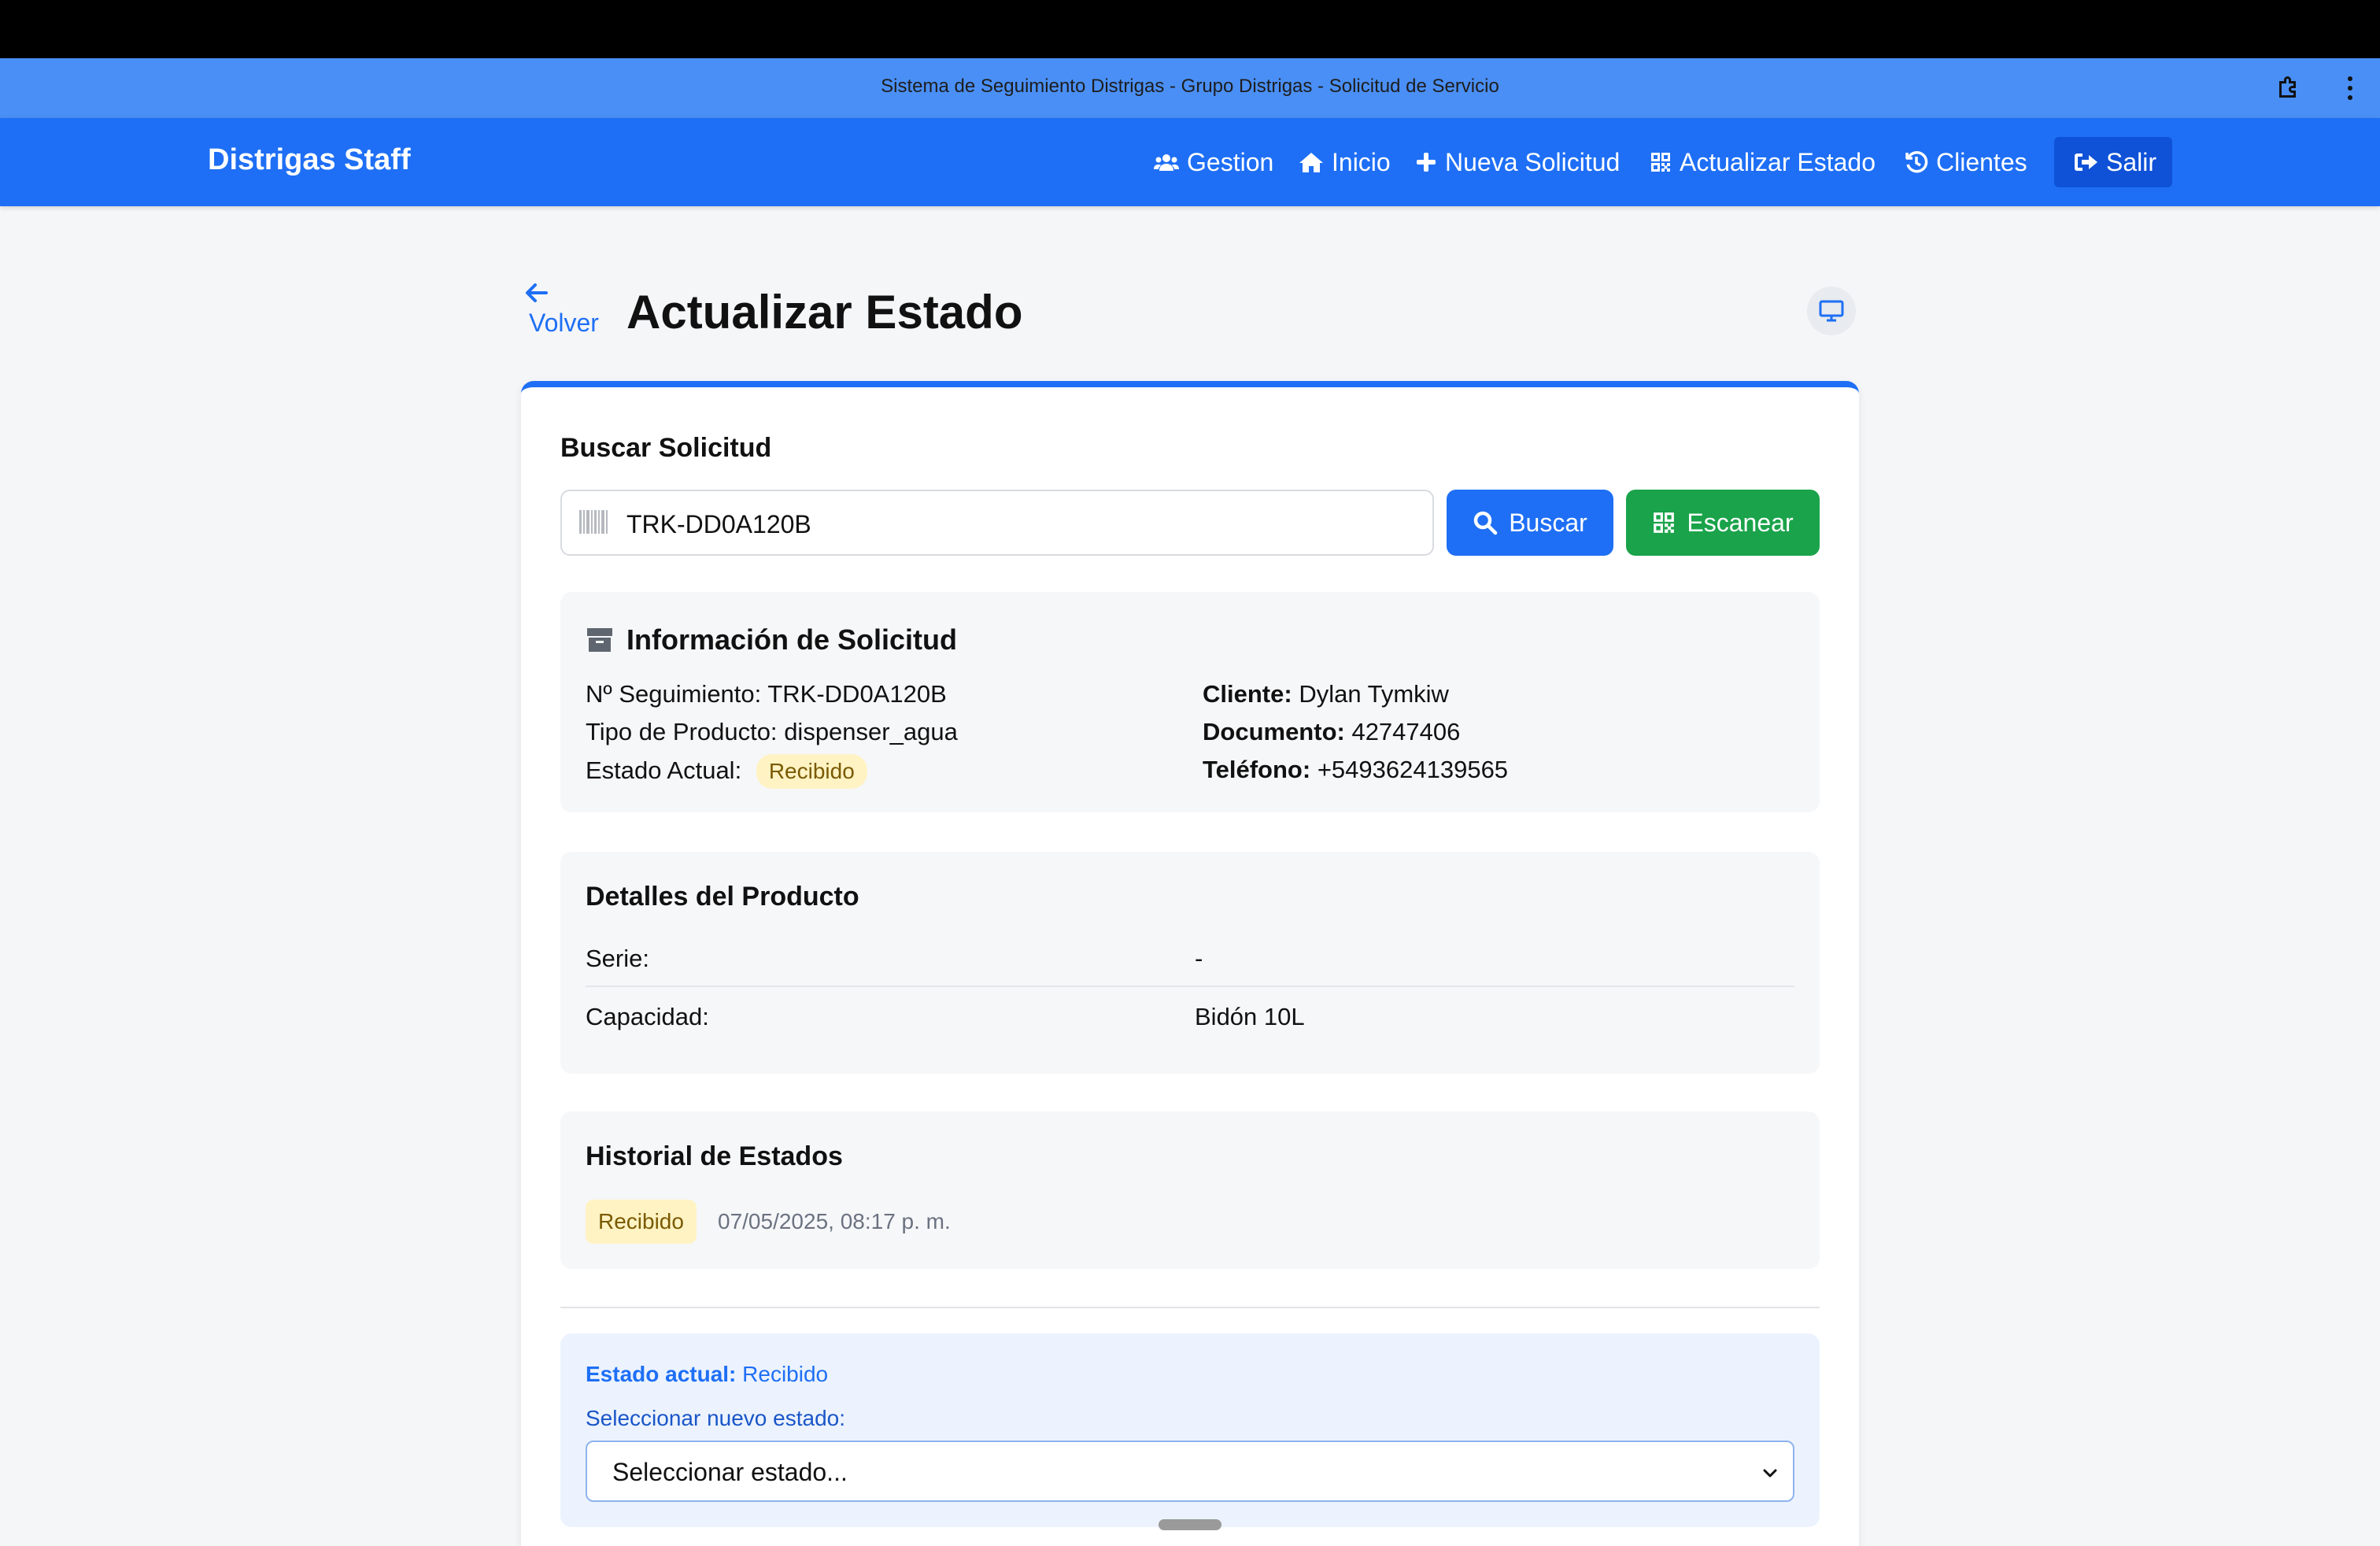 Image resolution: width=2380 pixels, height=1546 pixels. I want to click on nav-item-clientes: Clientes, so click(1966, 162).